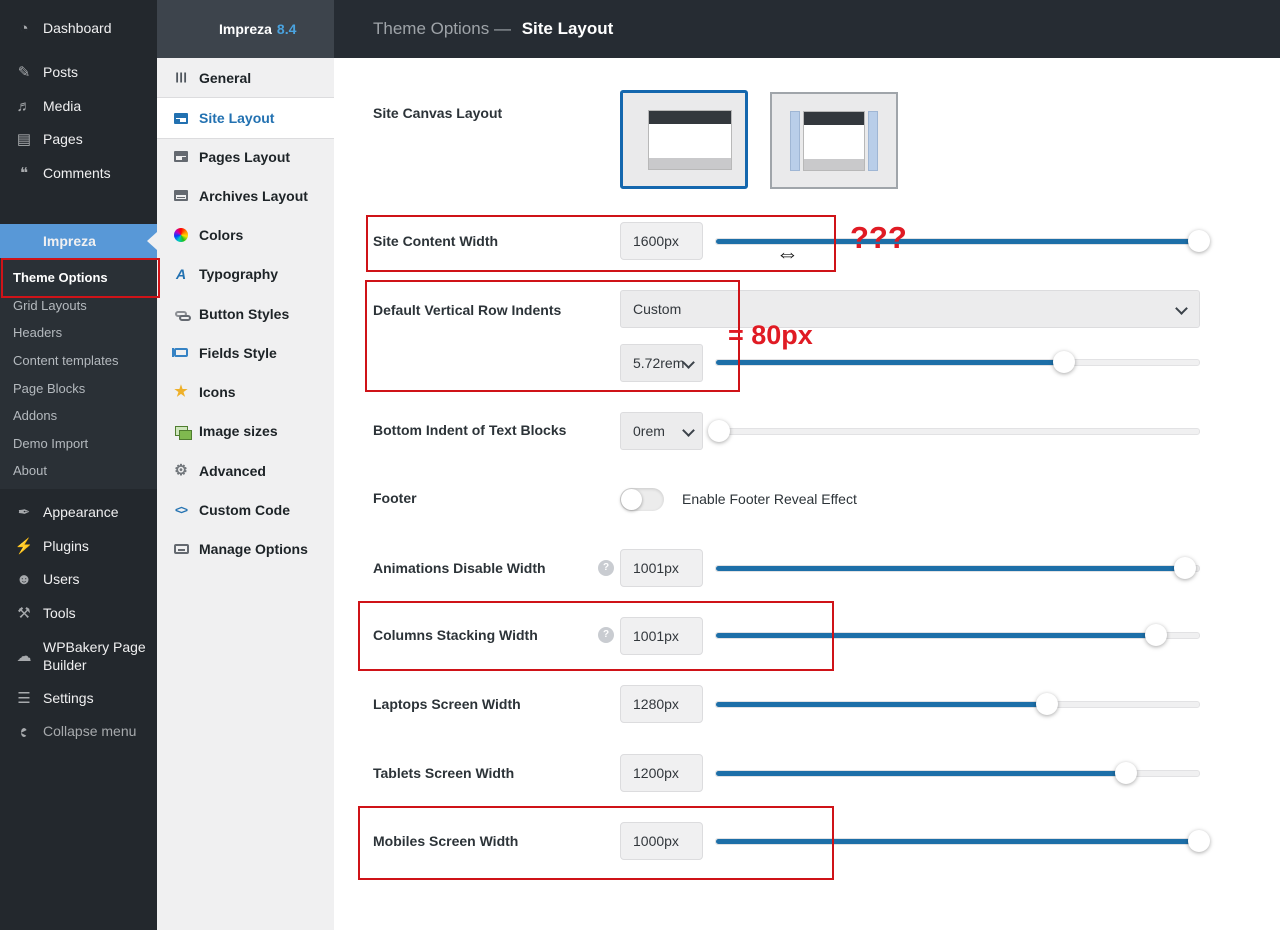  I want to click on sidebar-item-dashboard: ◔ Dashboard, so click(78, 28).